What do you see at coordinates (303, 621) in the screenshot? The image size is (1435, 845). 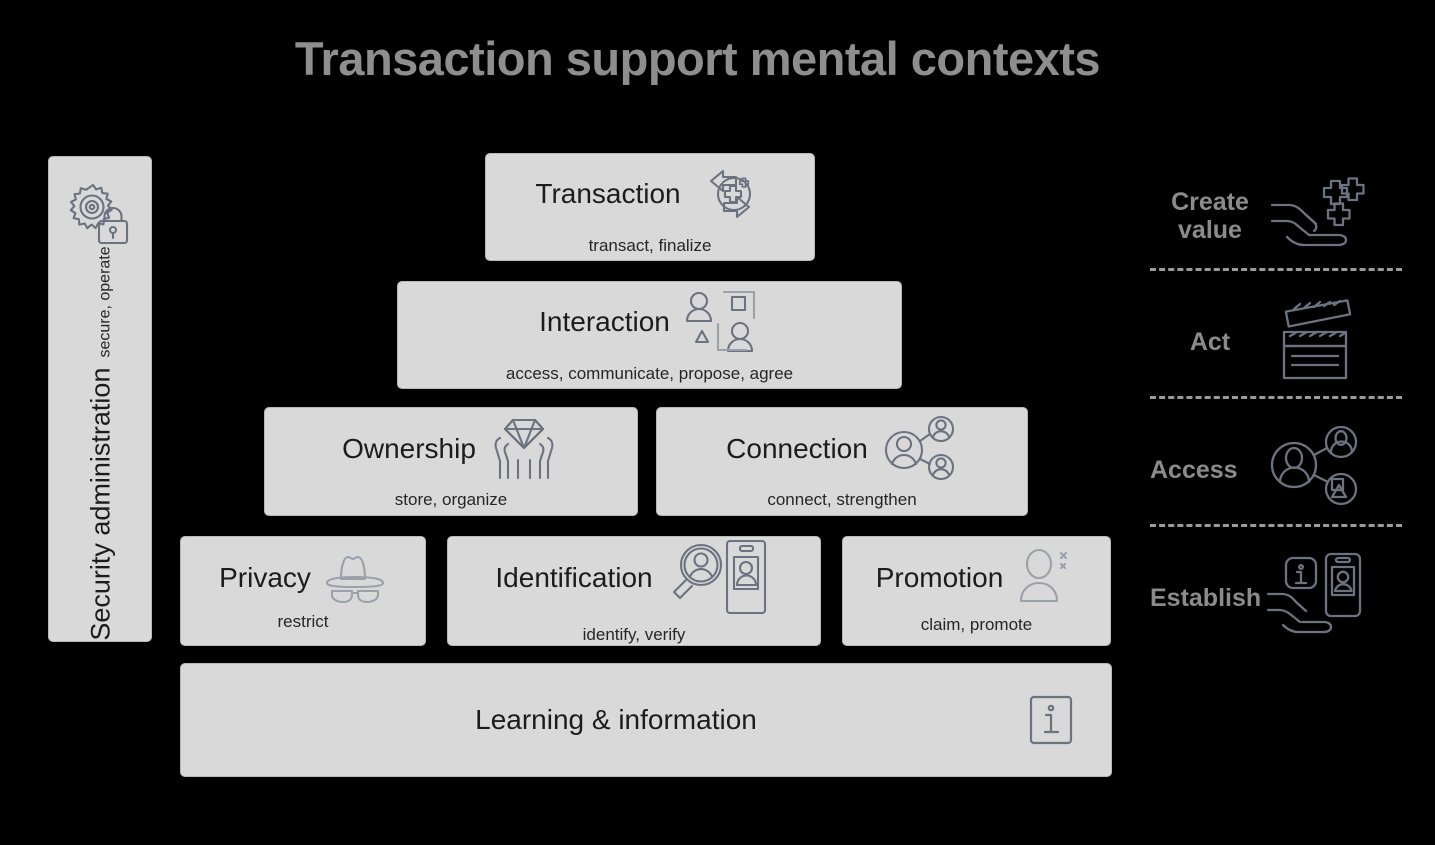 I see `privacy-subtitle: restrict` at bounding box center [303, 621].